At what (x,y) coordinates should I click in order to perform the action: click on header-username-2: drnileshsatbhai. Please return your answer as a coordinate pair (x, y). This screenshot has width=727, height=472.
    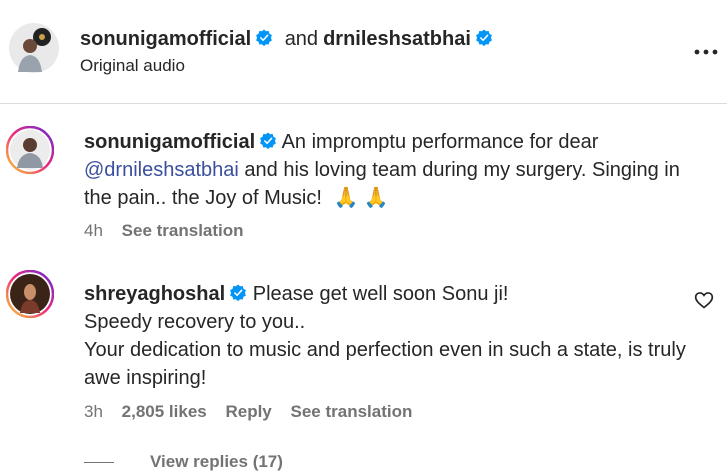
    Looking at the image, I should click on (397, 39).